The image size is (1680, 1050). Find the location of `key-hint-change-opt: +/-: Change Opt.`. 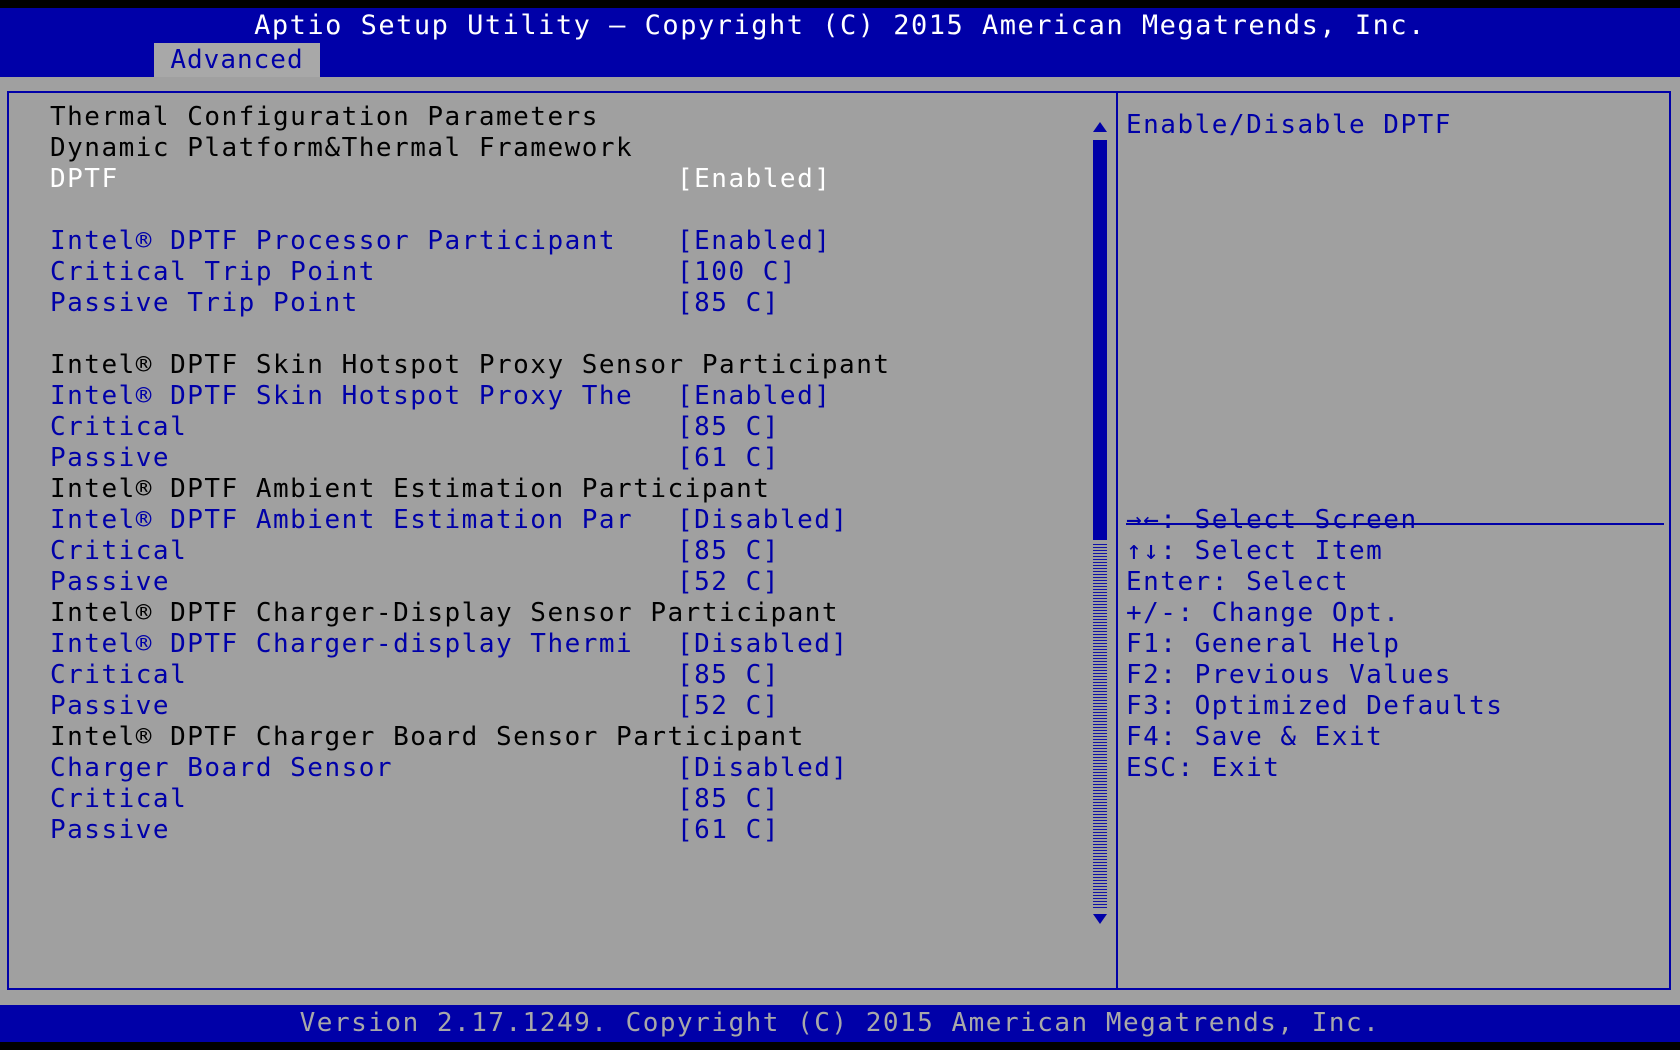

key-hint-change-opt: +/-: Change Opt. is located at coordinates (1263, 613).